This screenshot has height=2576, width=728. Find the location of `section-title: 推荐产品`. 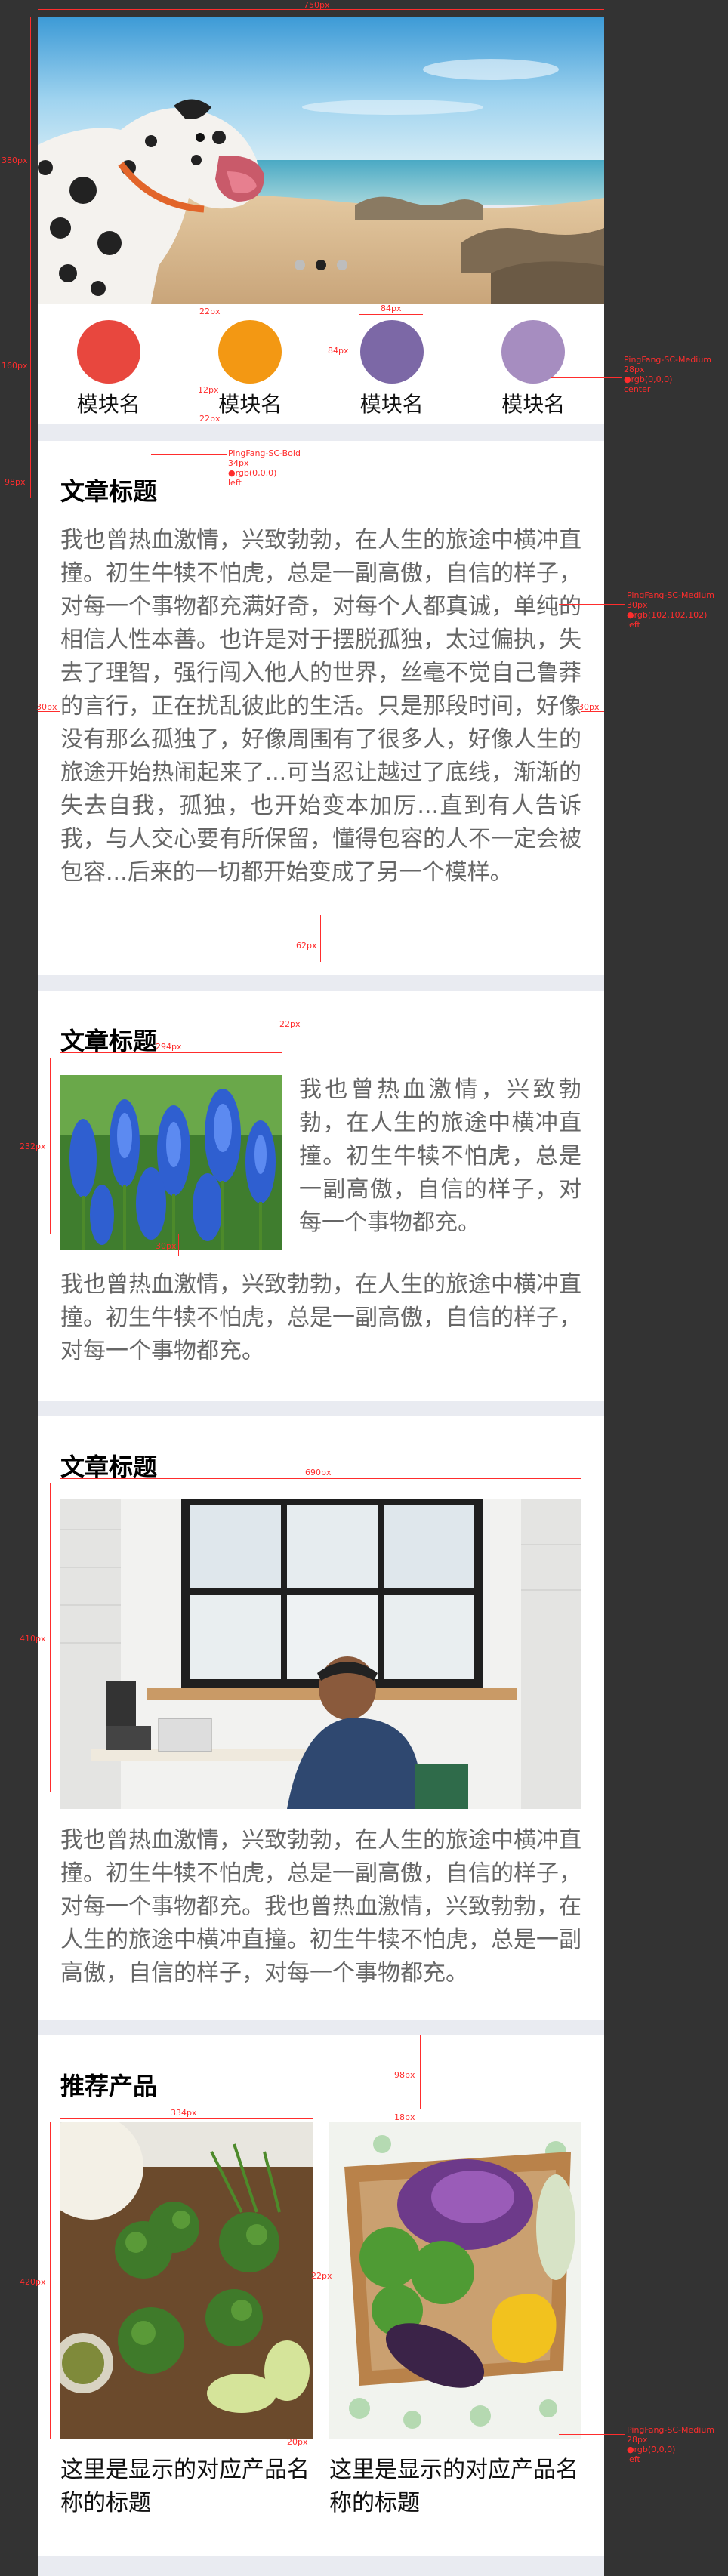

section-title: 推荐产品 is located at coordinates (109, 2086).